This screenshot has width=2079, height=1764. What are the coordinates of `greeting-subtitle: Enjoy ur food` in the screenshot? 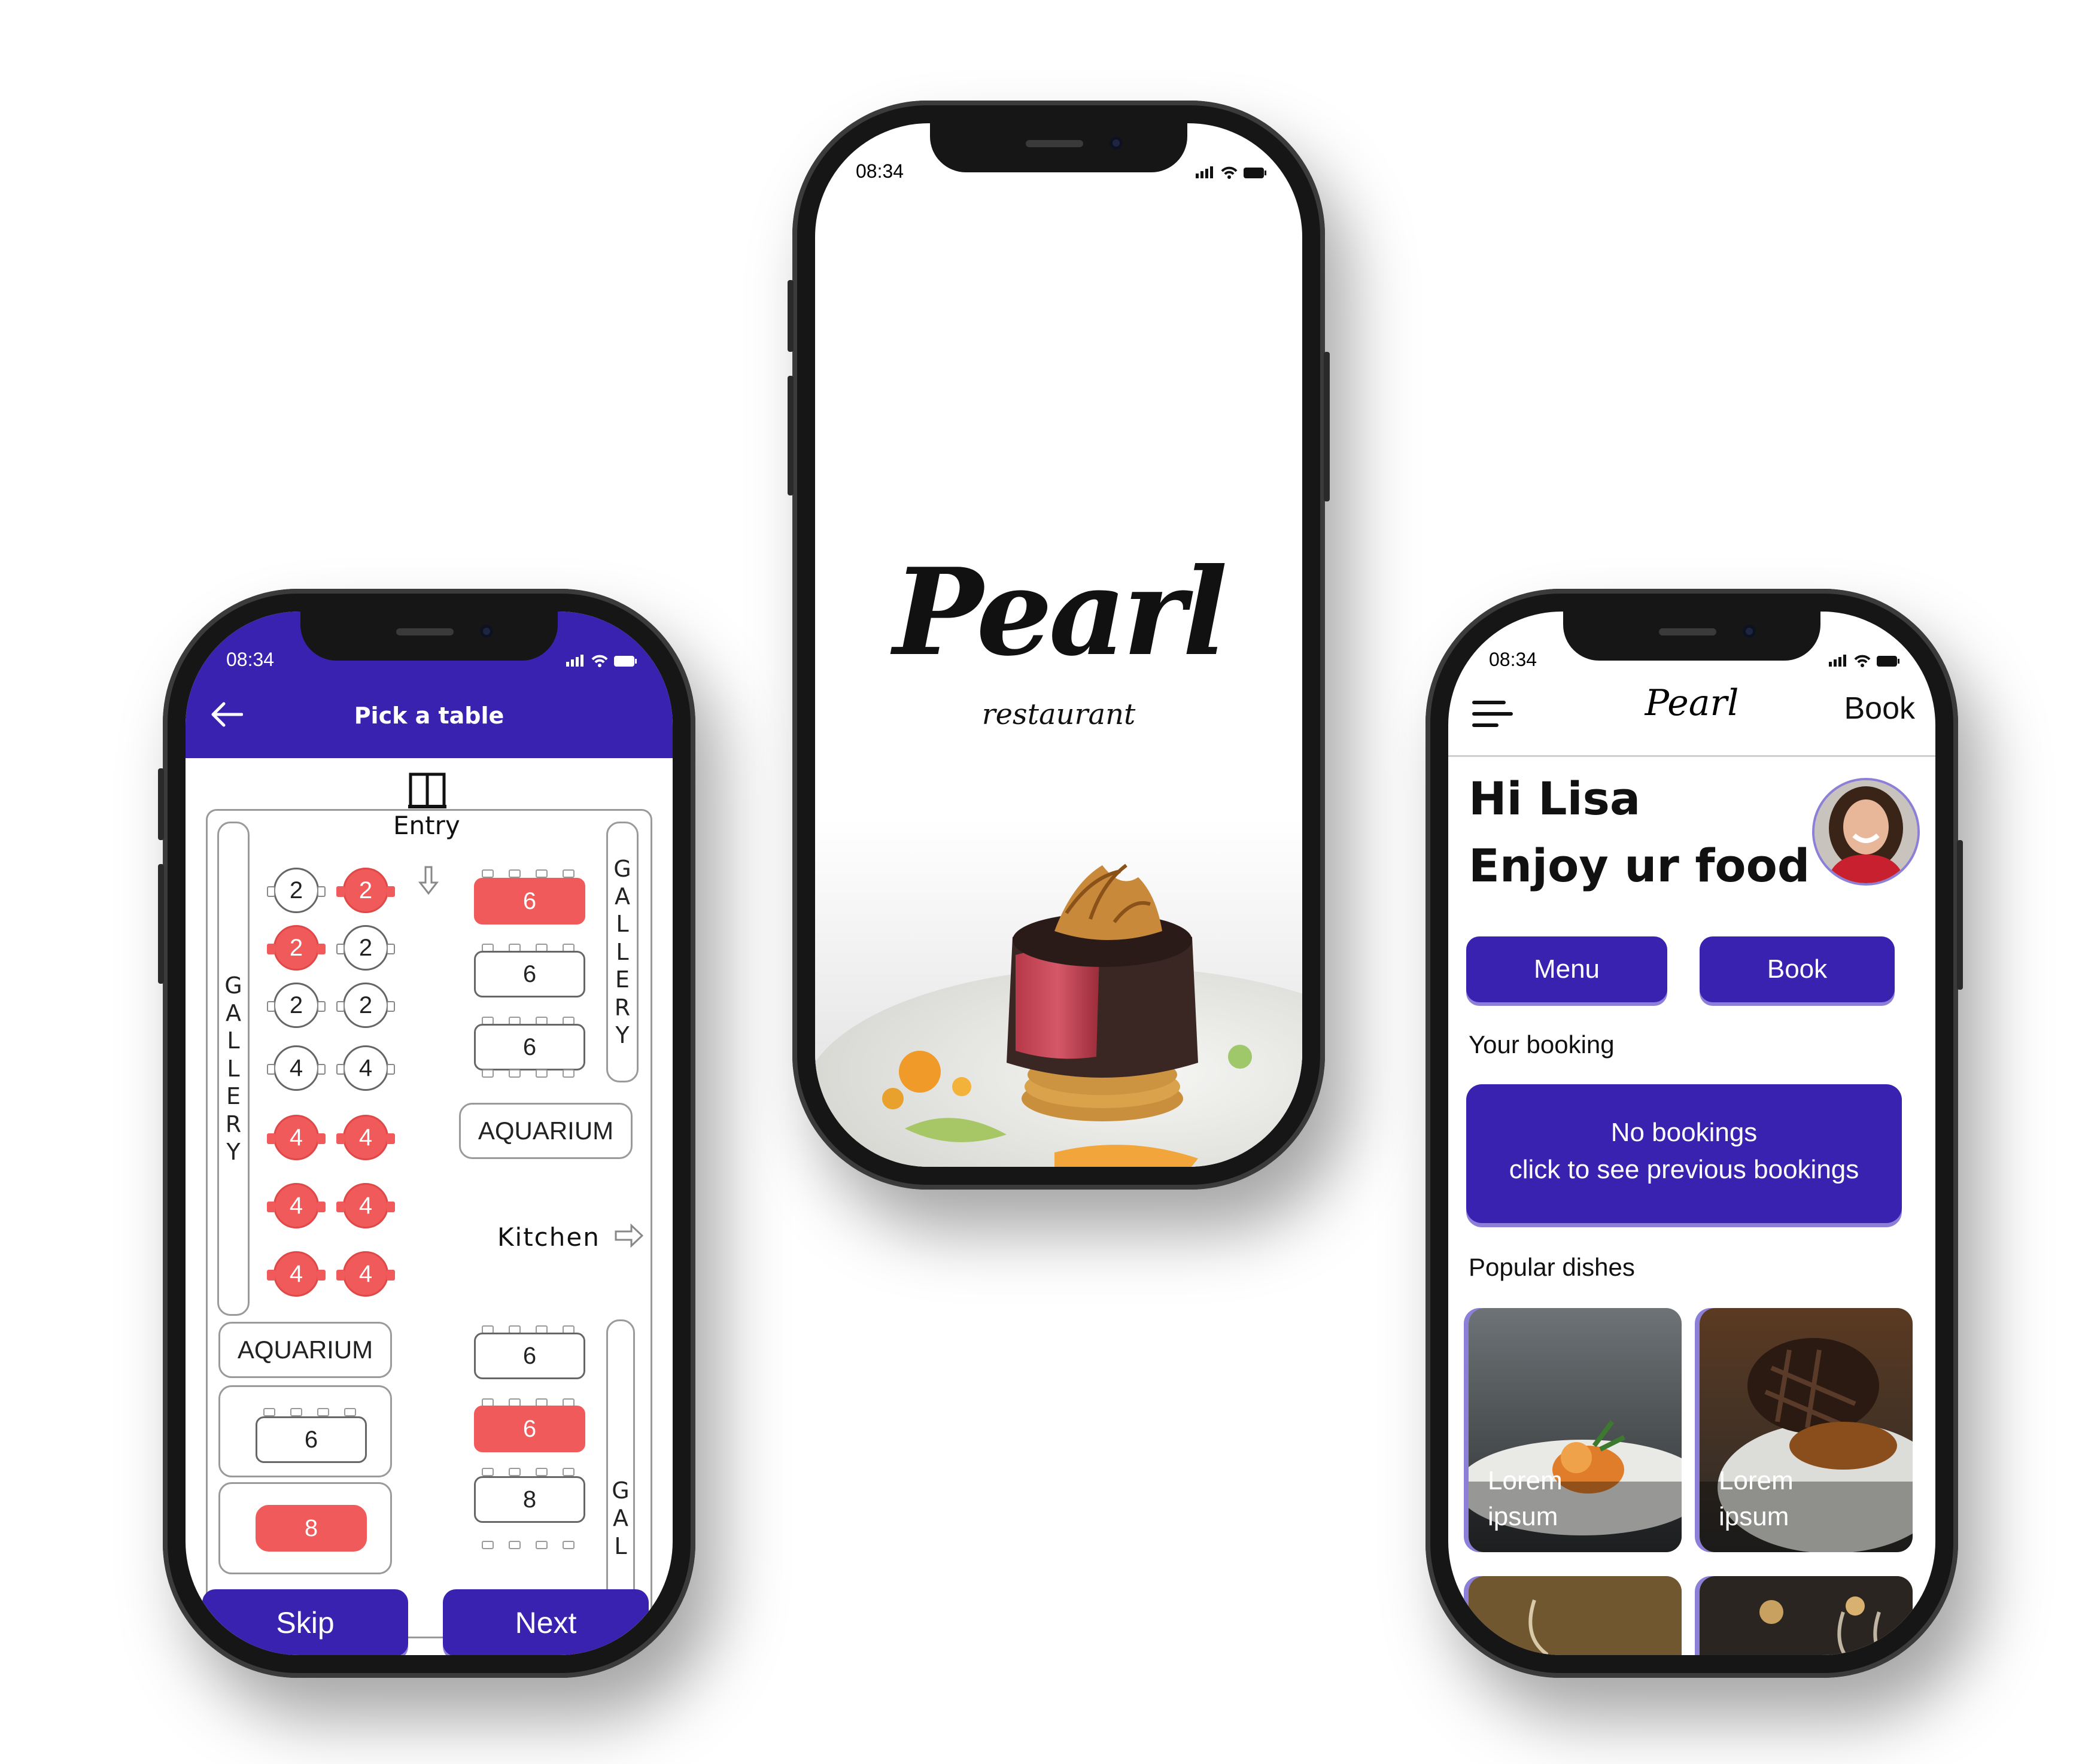 It's located at (1640, 866).